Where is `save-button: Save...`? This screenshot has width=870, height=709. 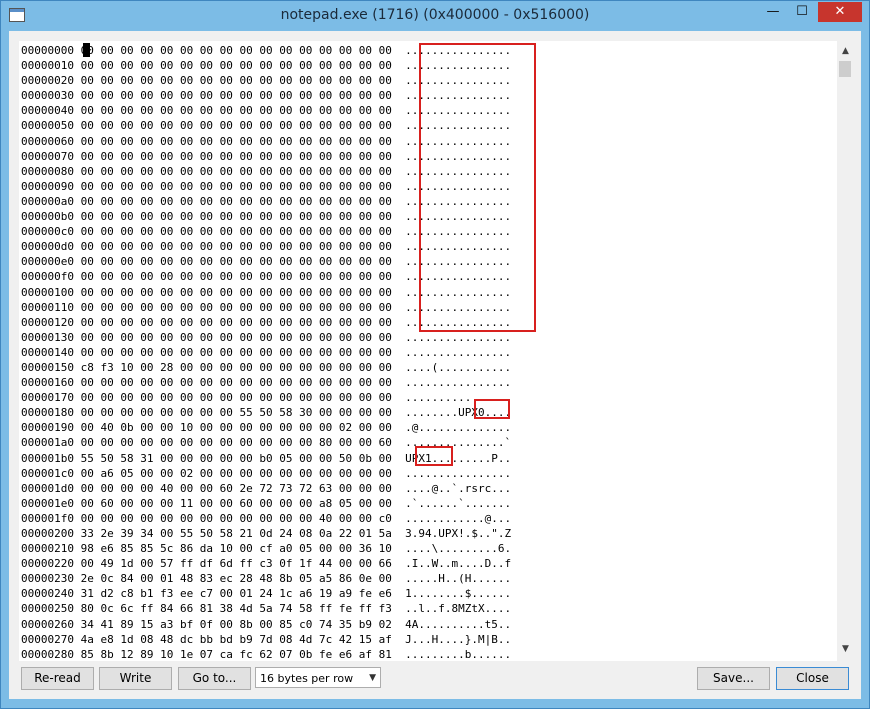 save-button: Save... is located at coordinates (733, 678).